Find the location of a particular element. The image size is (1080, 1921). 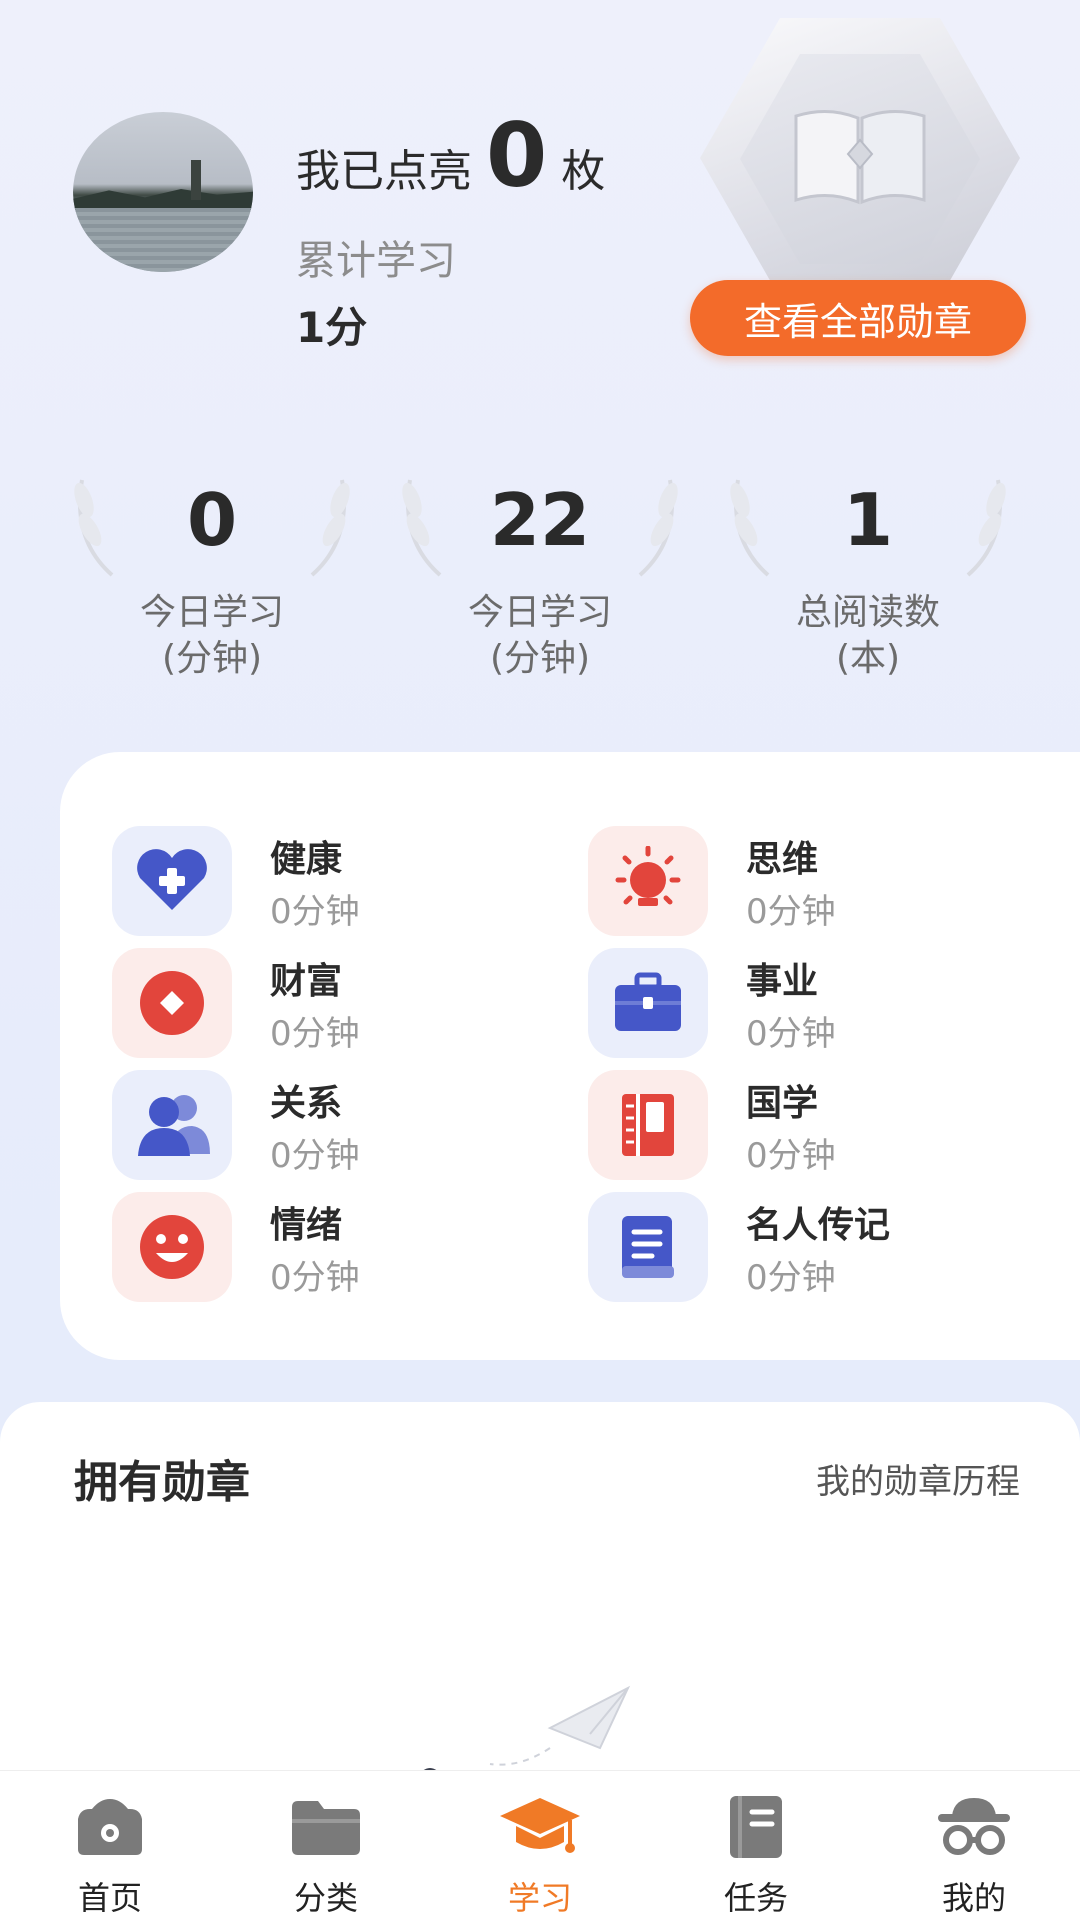

category-thinking: 思维 0分钟 is located at coordinates (808, 881).